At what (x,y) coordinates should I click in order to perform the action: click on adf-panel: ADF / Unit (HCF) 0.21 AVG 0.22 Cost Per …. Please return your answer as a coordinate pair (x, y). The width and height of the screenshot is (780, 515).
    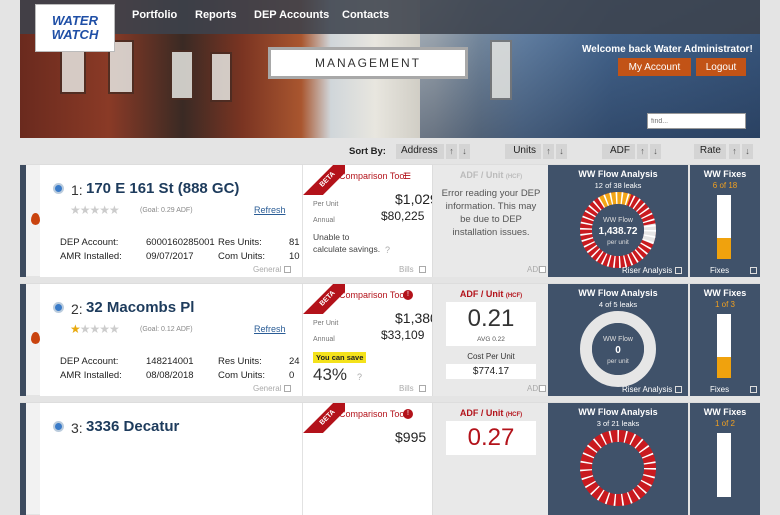
    Looking at the image, I should click on (490, 340).